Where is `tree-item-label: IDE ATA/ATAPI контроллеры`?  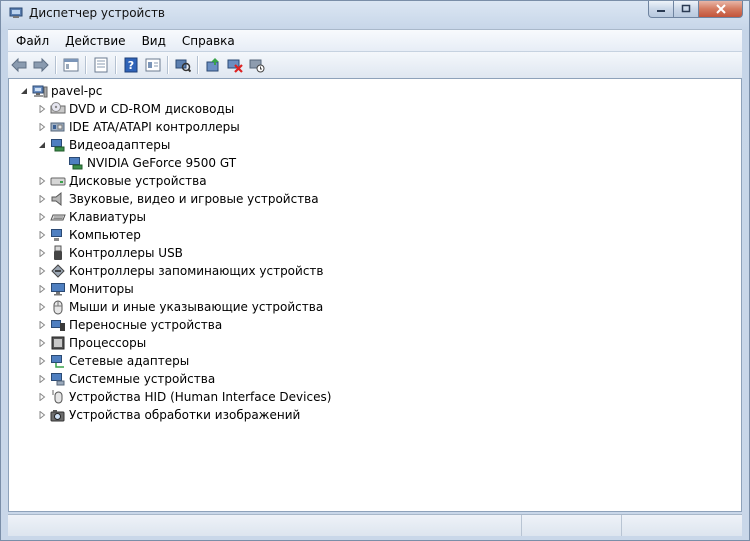 tree-item-label: IDE ATA/ATAPI контроллеры is located at coordinates (154, 127).